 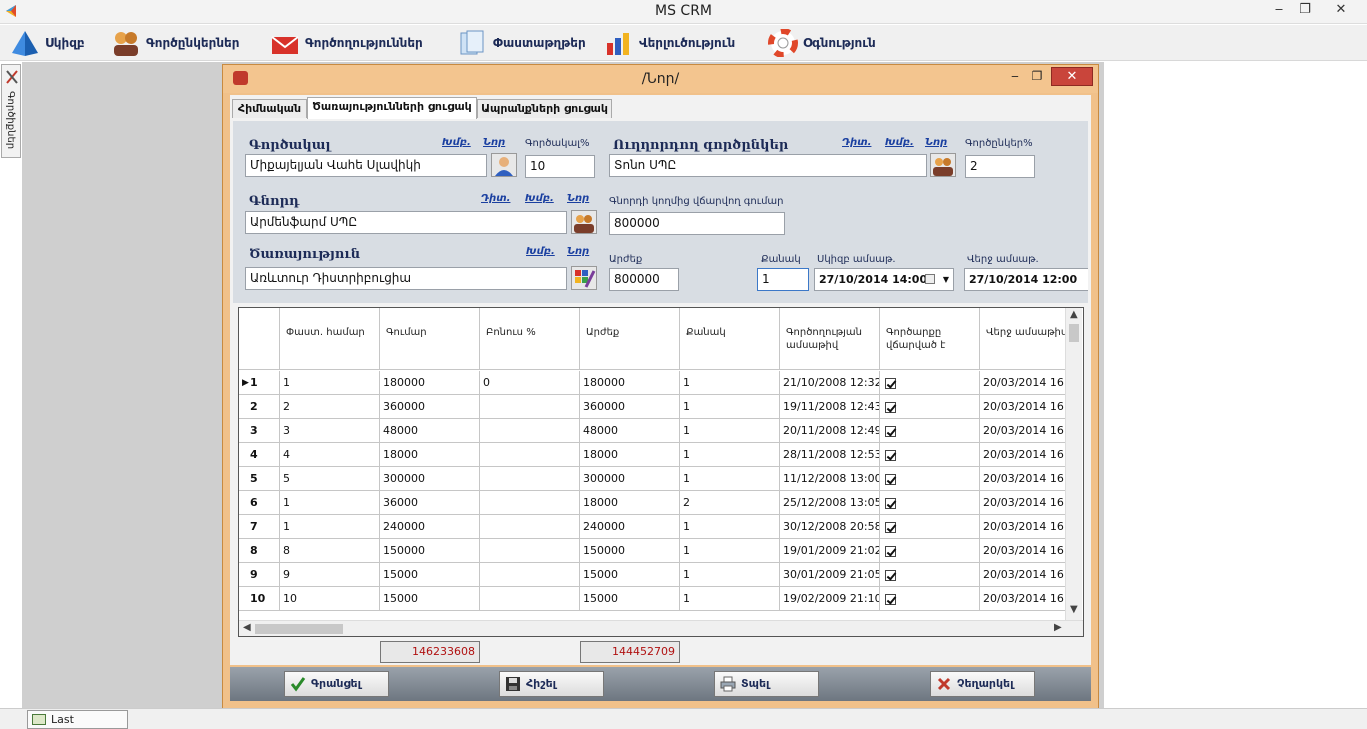 What do you see at coordinates (430, 339) in the screenshot?
I see `column-header: Գումար` at bounding box center [430, 339].